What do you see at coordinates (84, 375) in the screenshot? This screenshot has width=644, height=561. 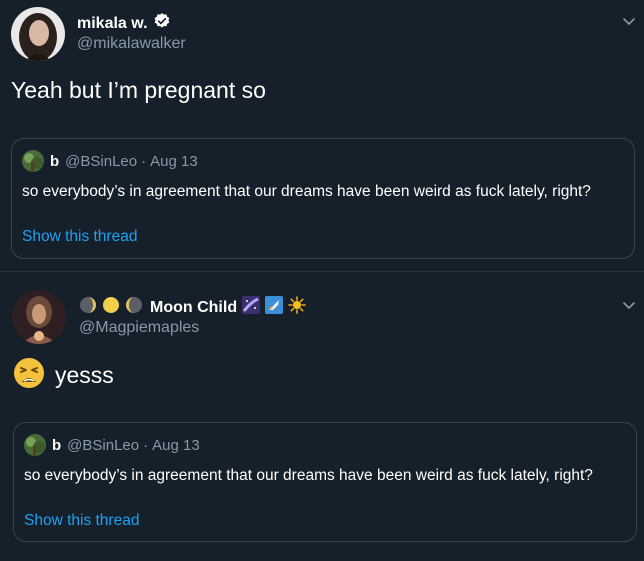 I see `tweet-text: yesss` at bounding box center [84, 375].